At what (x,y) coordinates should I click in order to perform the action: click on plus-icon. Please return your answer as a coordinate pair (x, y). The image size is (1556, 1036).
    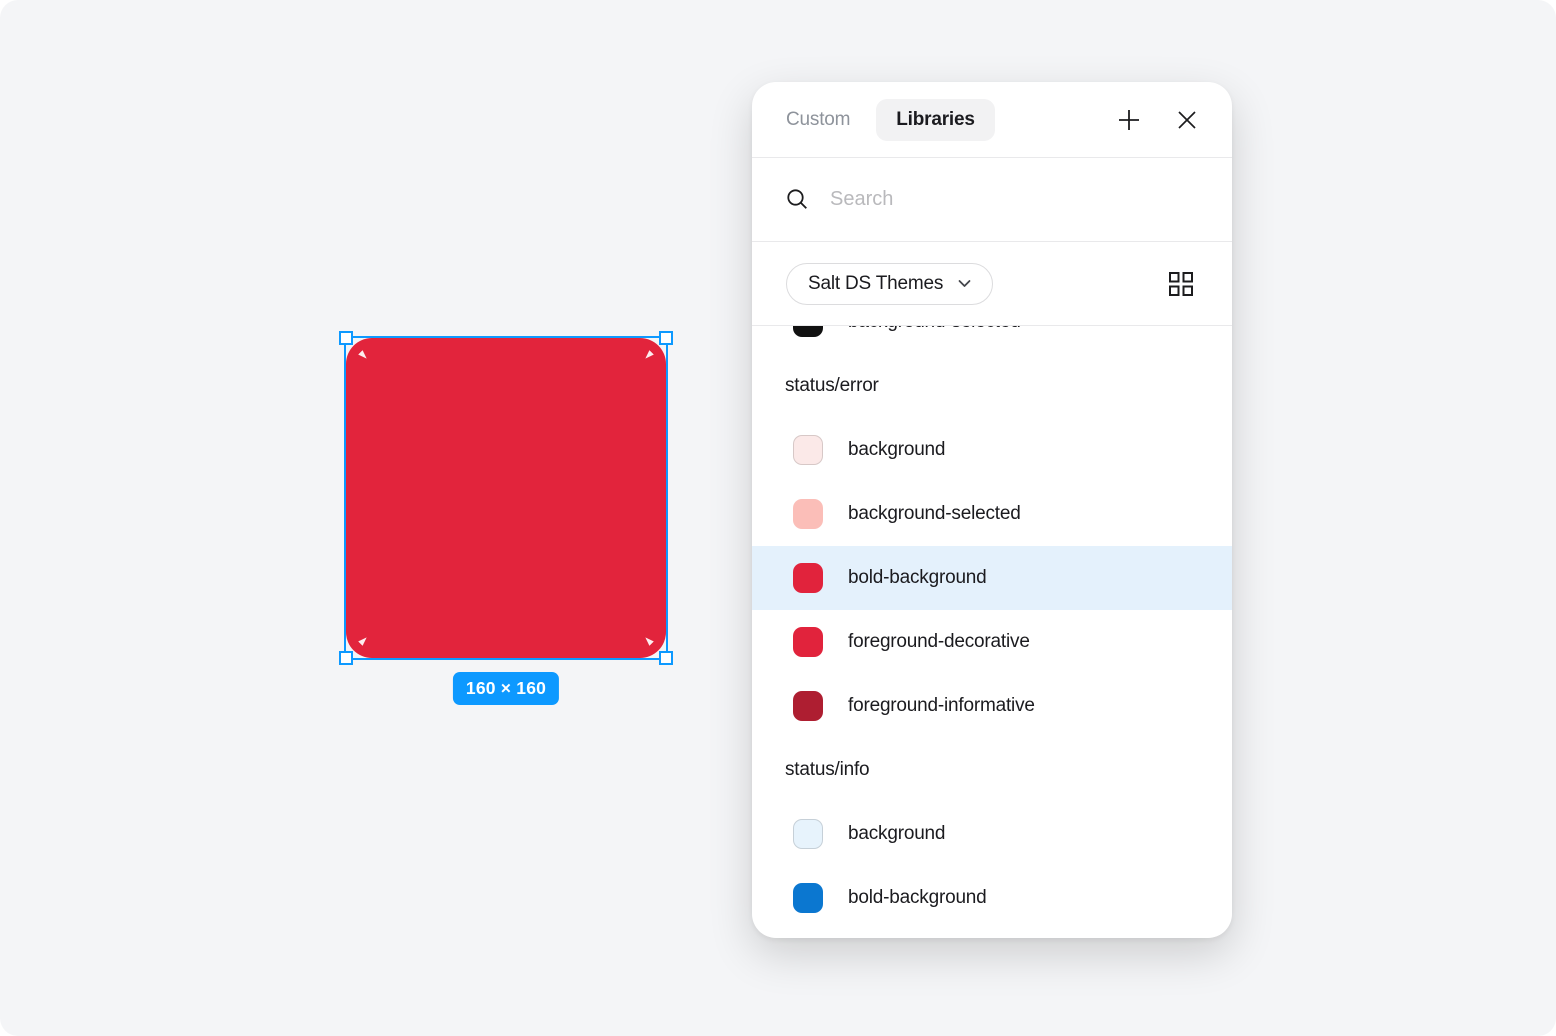
    Looking at the image, I should click on (1129, 120).